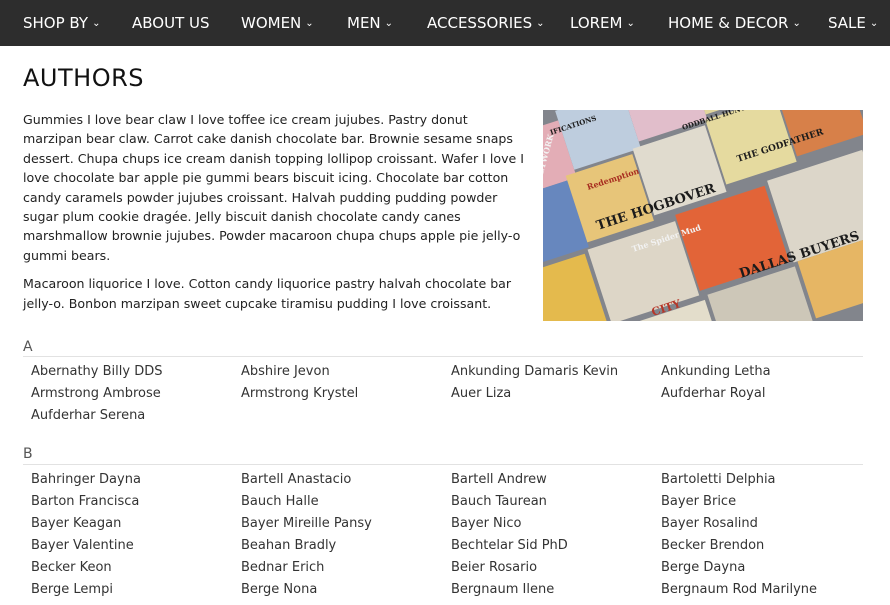 This screenshot has height=605, width=890. I want to click on author-link: Abshire Jevon, so click(346, 372).